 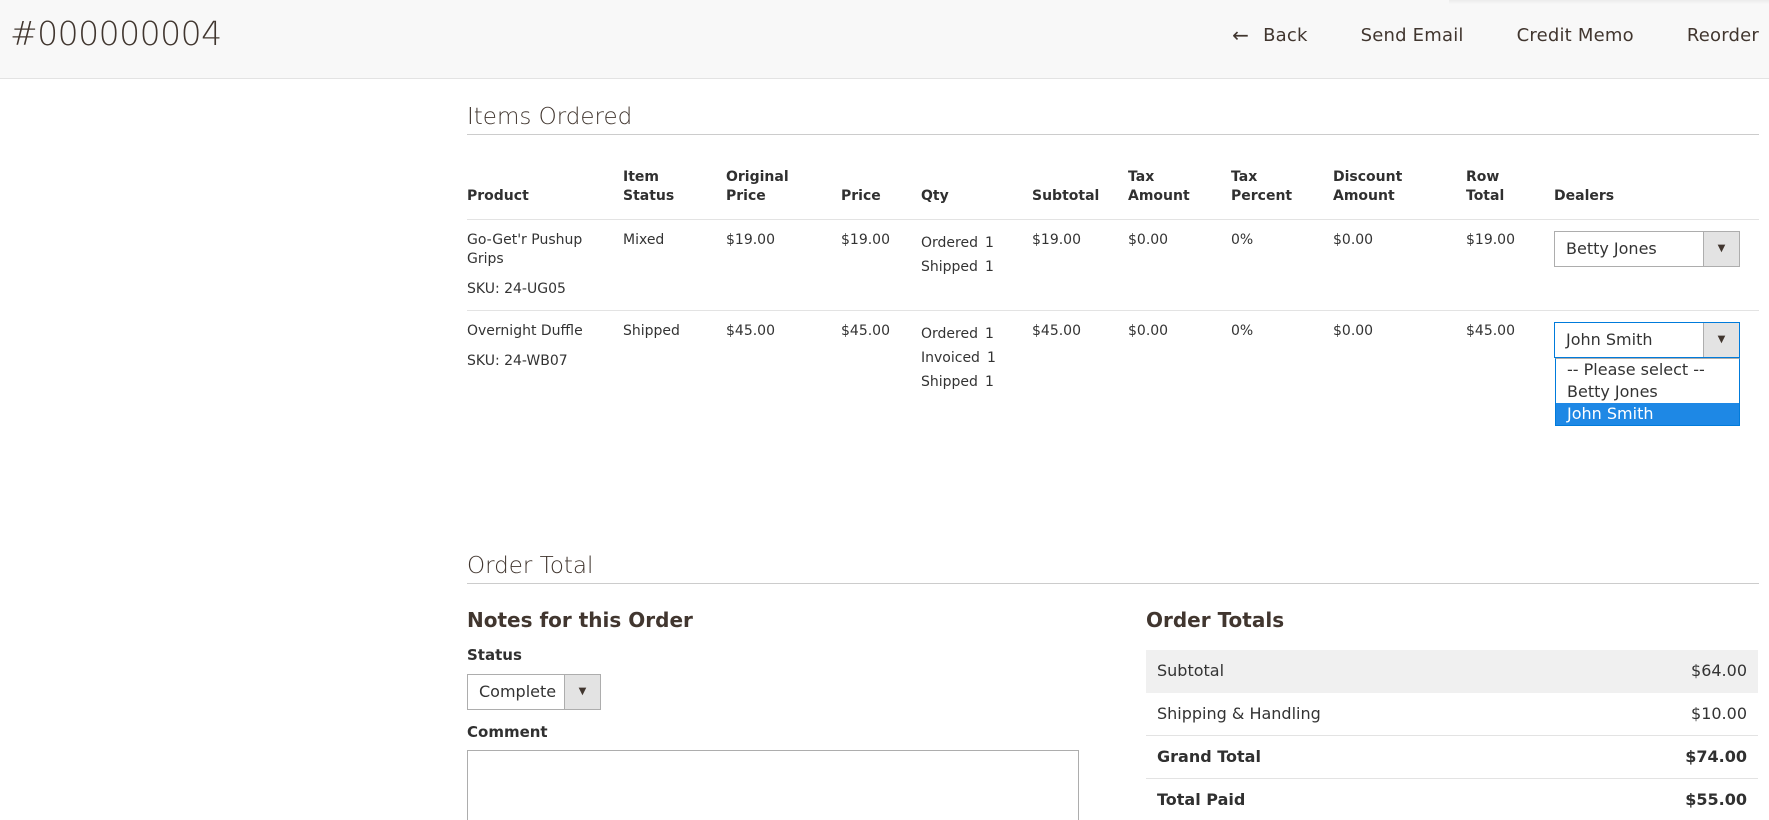 I want to click on column-header-text: Discount, so click(x=1368, y=177).